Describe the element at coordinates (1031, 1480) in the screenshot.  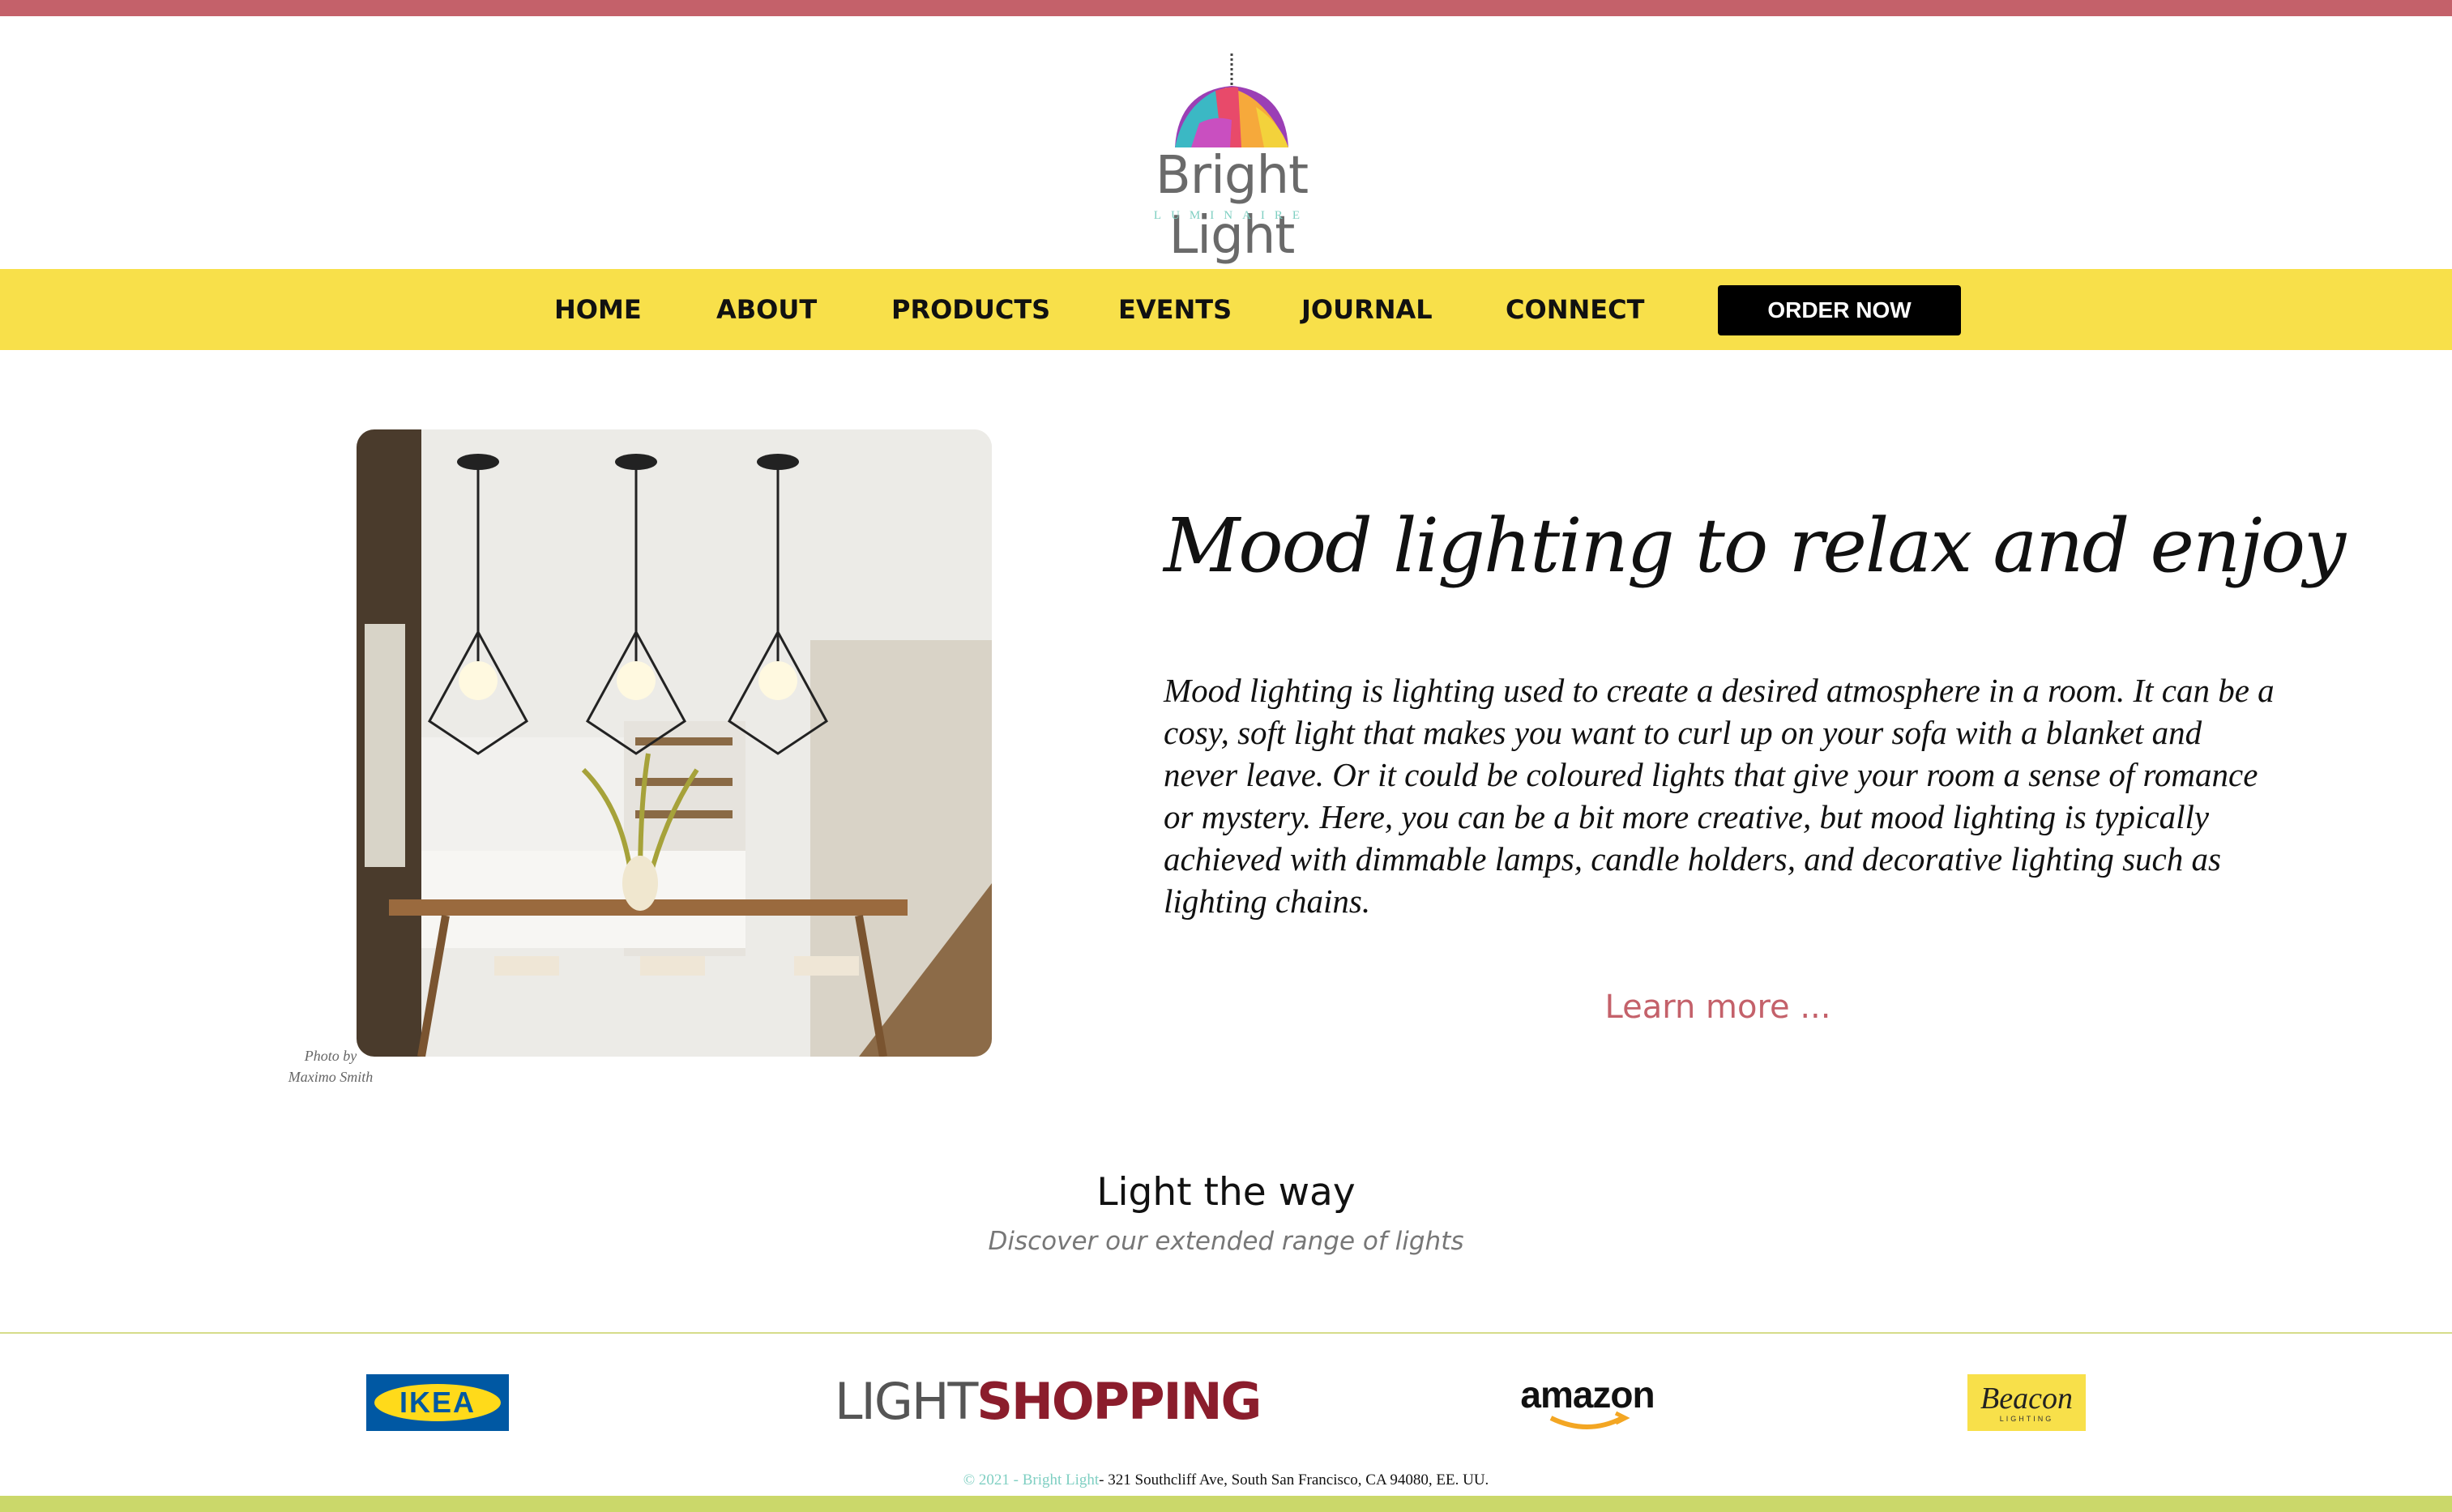
I see `footer-copyright: © 2021 - Bright Light` at that location.